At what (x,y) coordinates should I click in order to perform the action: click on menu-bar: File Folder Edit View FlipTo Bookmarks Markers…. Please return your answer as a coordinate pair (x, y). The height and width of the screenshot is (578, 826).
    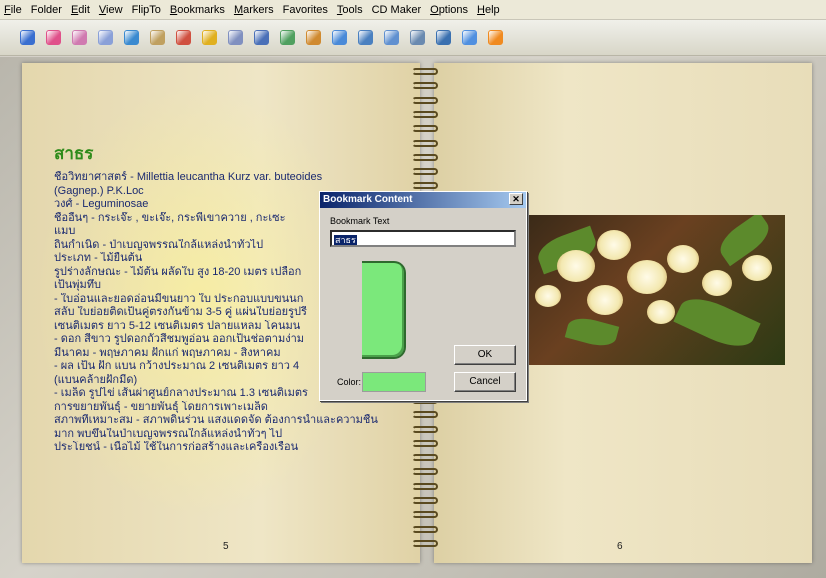
    Looking at the image, I should click on (413, 10).